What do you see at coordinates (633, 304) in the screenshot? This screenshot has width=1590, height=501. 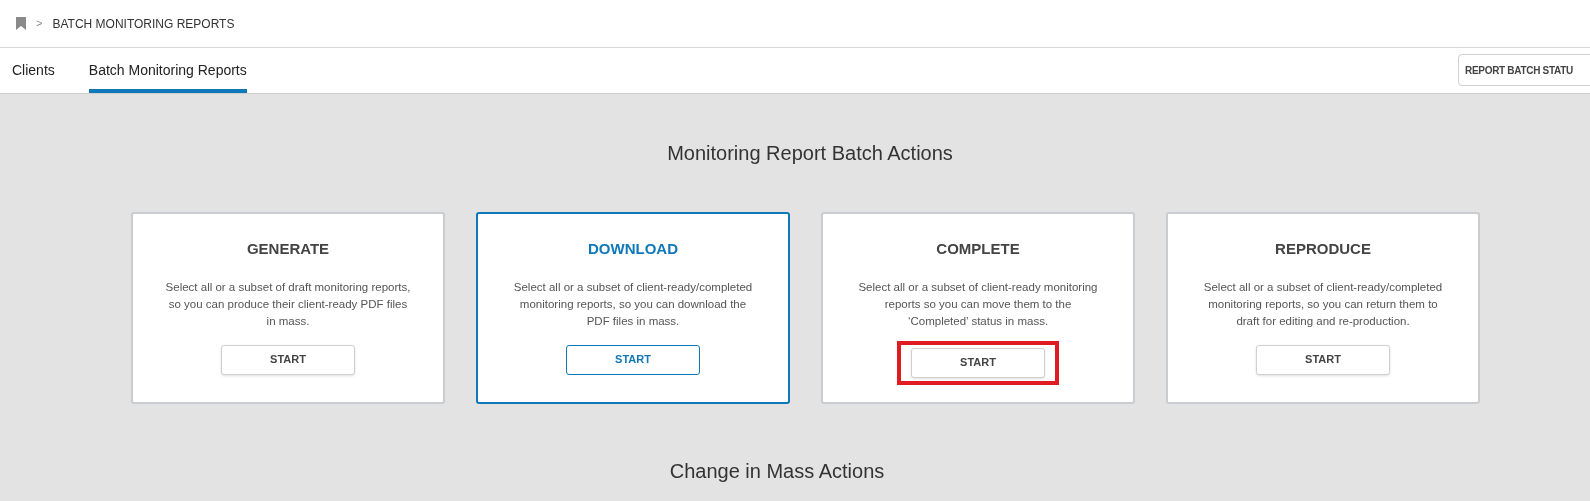 I see `card-description: Select all or a subset of client-ready/completed monitoring reports, so you can download the PDF files in mass.` at bounding box center [633, 304].